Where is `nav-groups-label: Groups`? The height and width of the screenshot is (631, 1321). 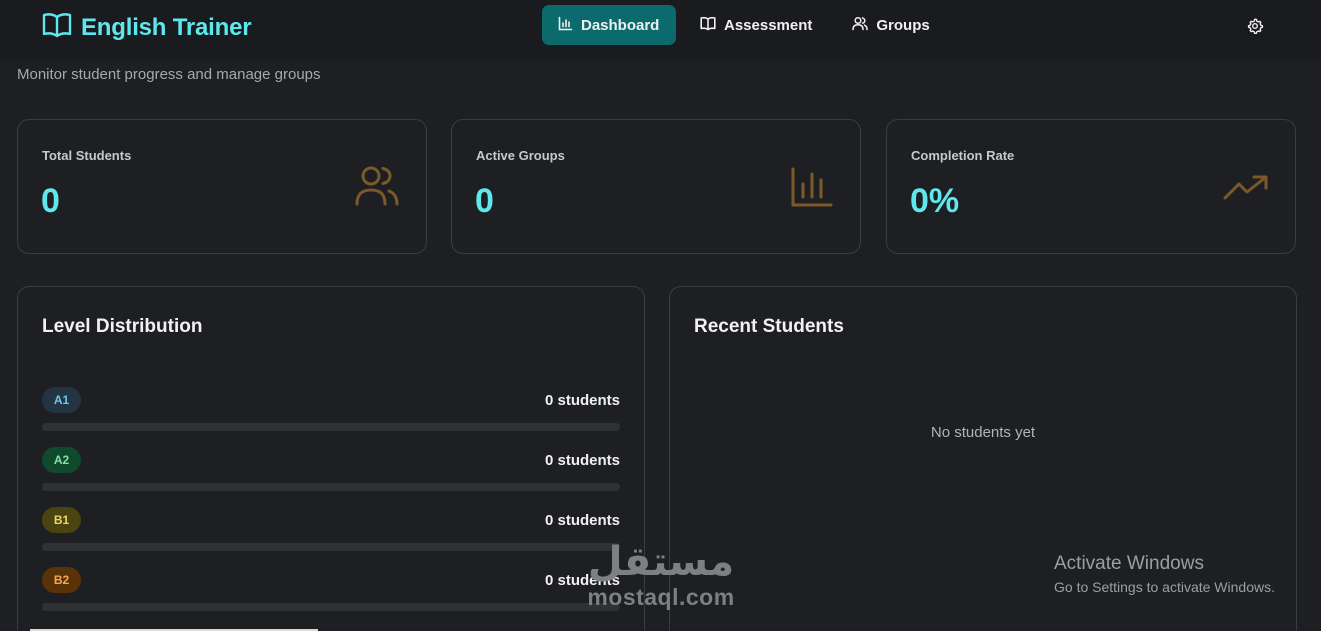
nav-groups-label: Groups is located at coordinates (903, 25).